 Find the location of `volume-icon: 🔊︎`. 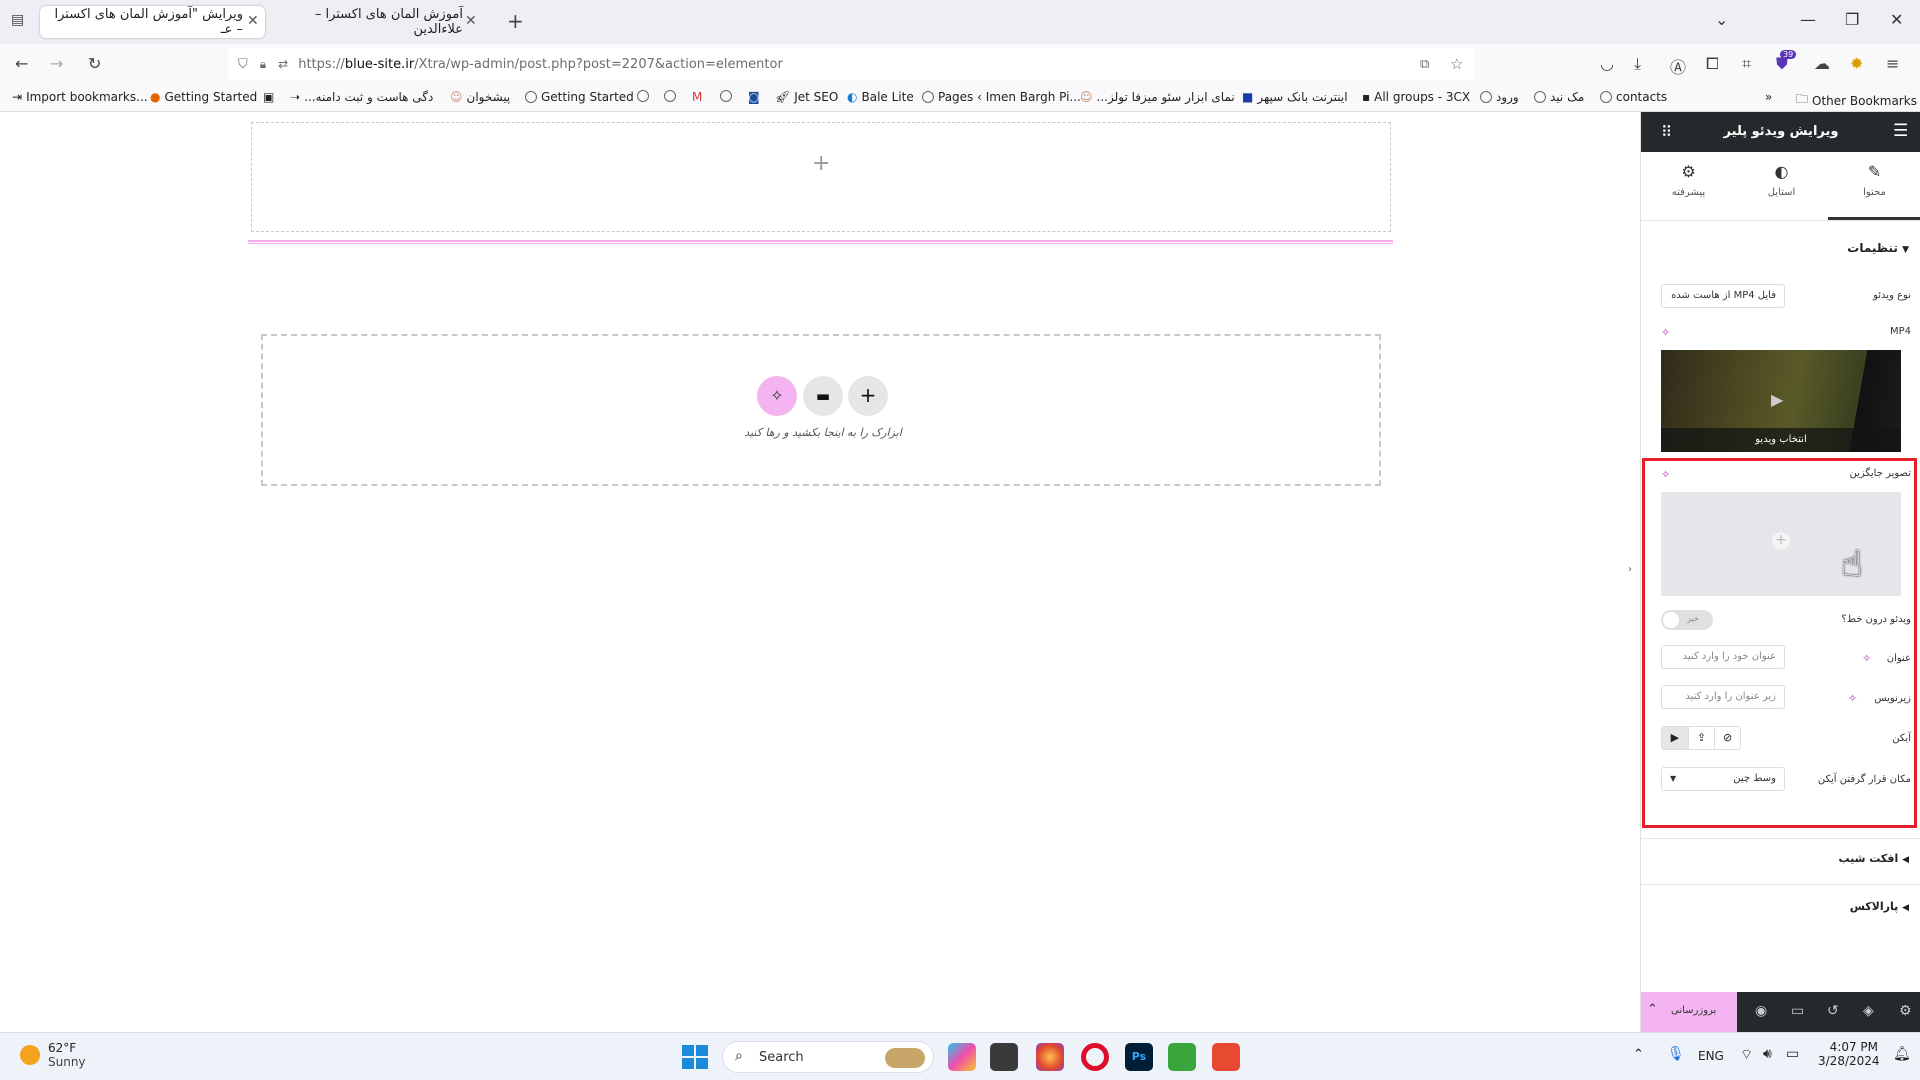

volume-icon: 🔊︎ is located at coordinates (1767, 1054).